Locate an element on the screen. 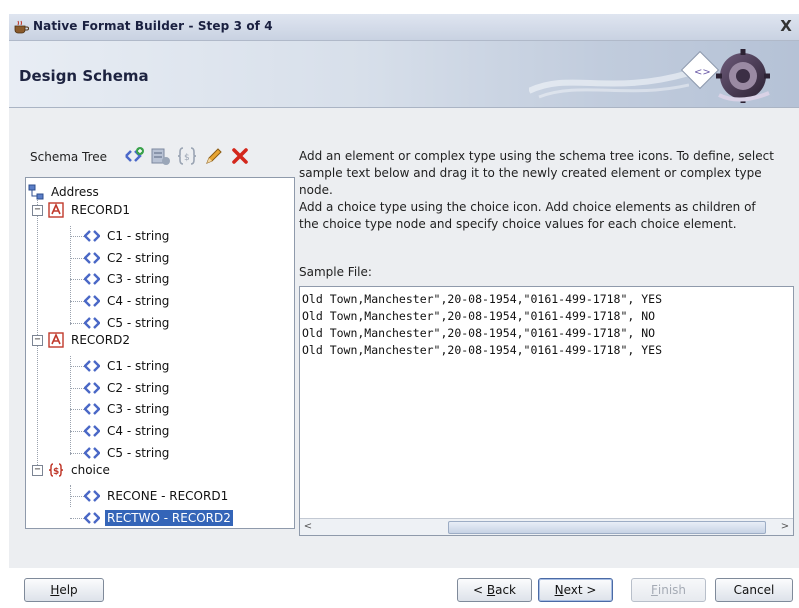 This screenshot has width=799, height=608. back-button: < Back is located at coordinates (494, 590).